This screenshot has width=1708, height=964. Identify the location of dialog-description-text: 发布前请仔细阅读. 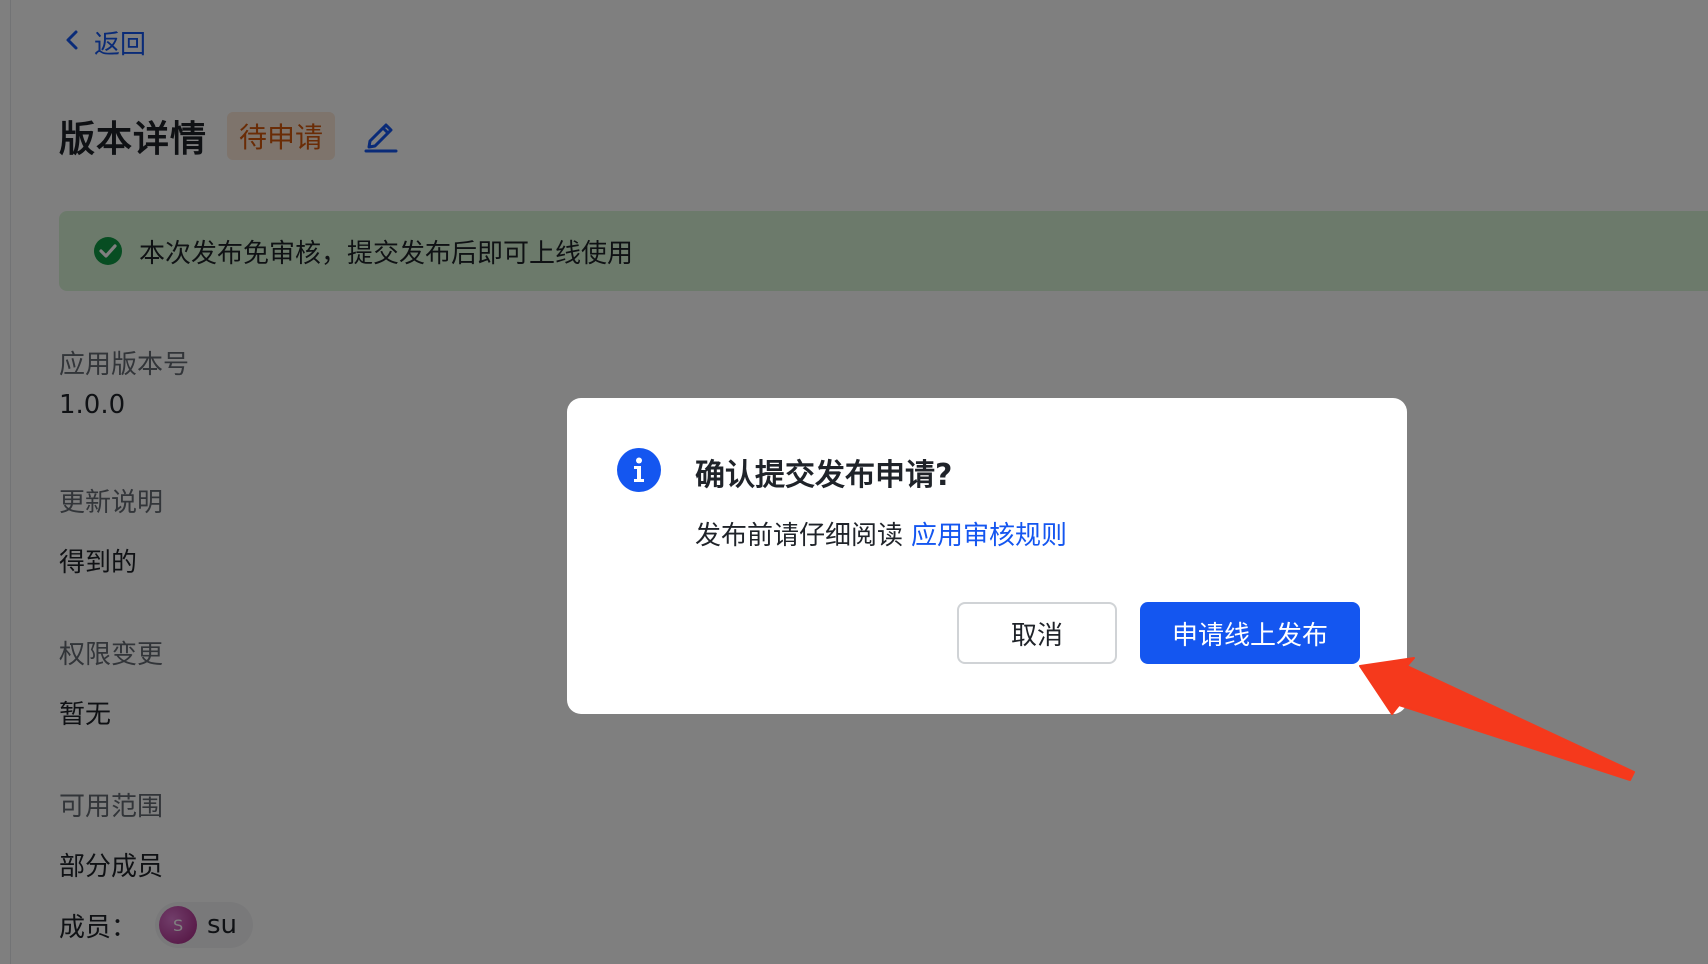
(799, 536).